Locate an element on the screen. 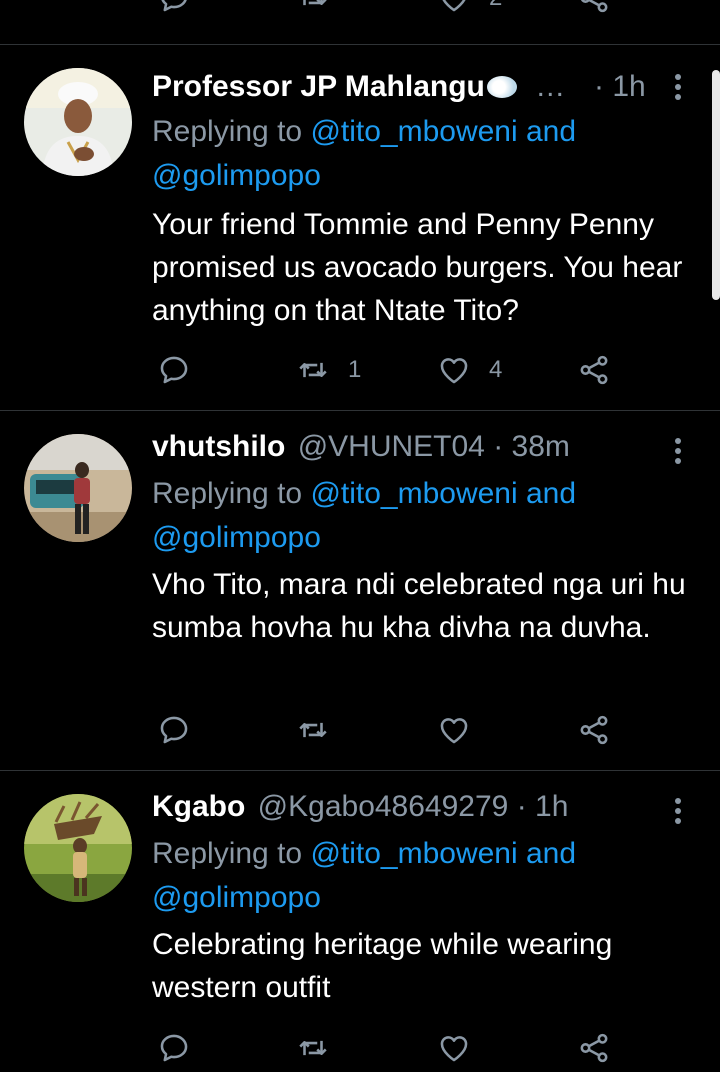 The height and width of the screenshot is (1072, 720). retweet-action: 1 is located at coordinates (328, 370).